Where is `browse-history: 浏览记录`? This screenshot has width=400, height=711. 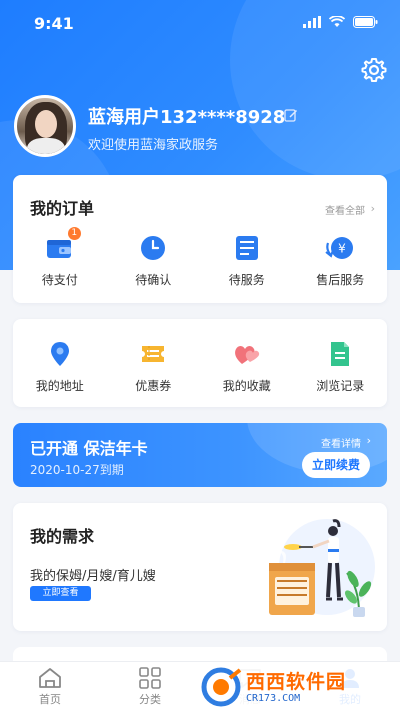
browse-history: 浏览记录 is located at coordinates (341, 366).